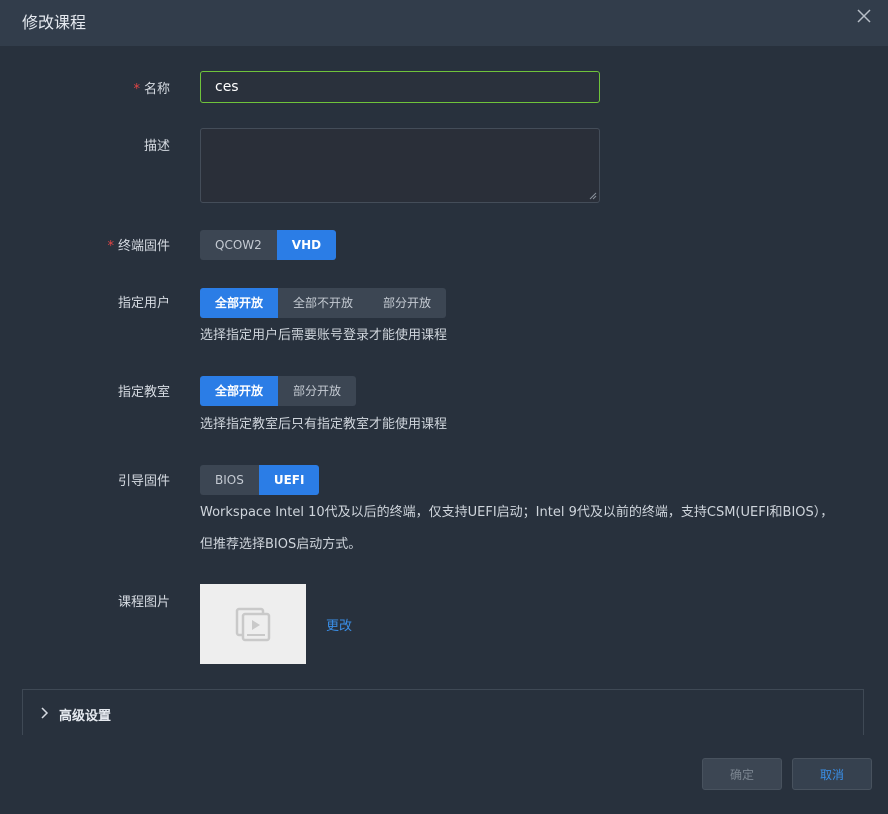 This screenshot has height=814, width=888. I want to click on users-option-all-open: 全部开放, so click(239, 303).